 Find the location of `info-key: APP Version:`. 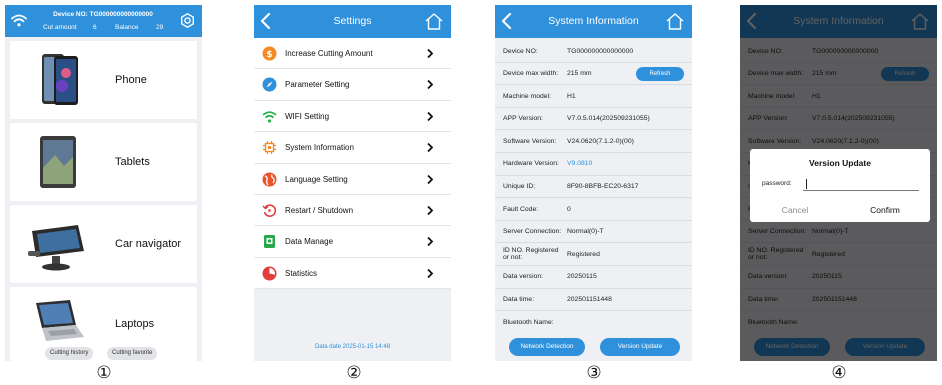

info-key: APP Version: is located at coordinates (523, 119).